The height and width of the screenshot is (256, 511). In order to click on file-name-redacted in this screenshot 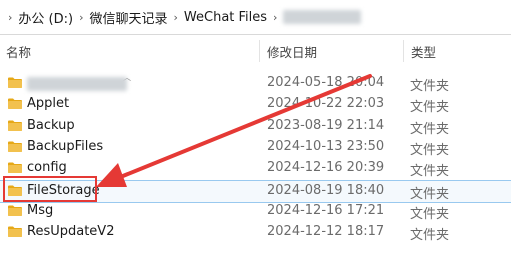, I will do `click(77, 84)`.